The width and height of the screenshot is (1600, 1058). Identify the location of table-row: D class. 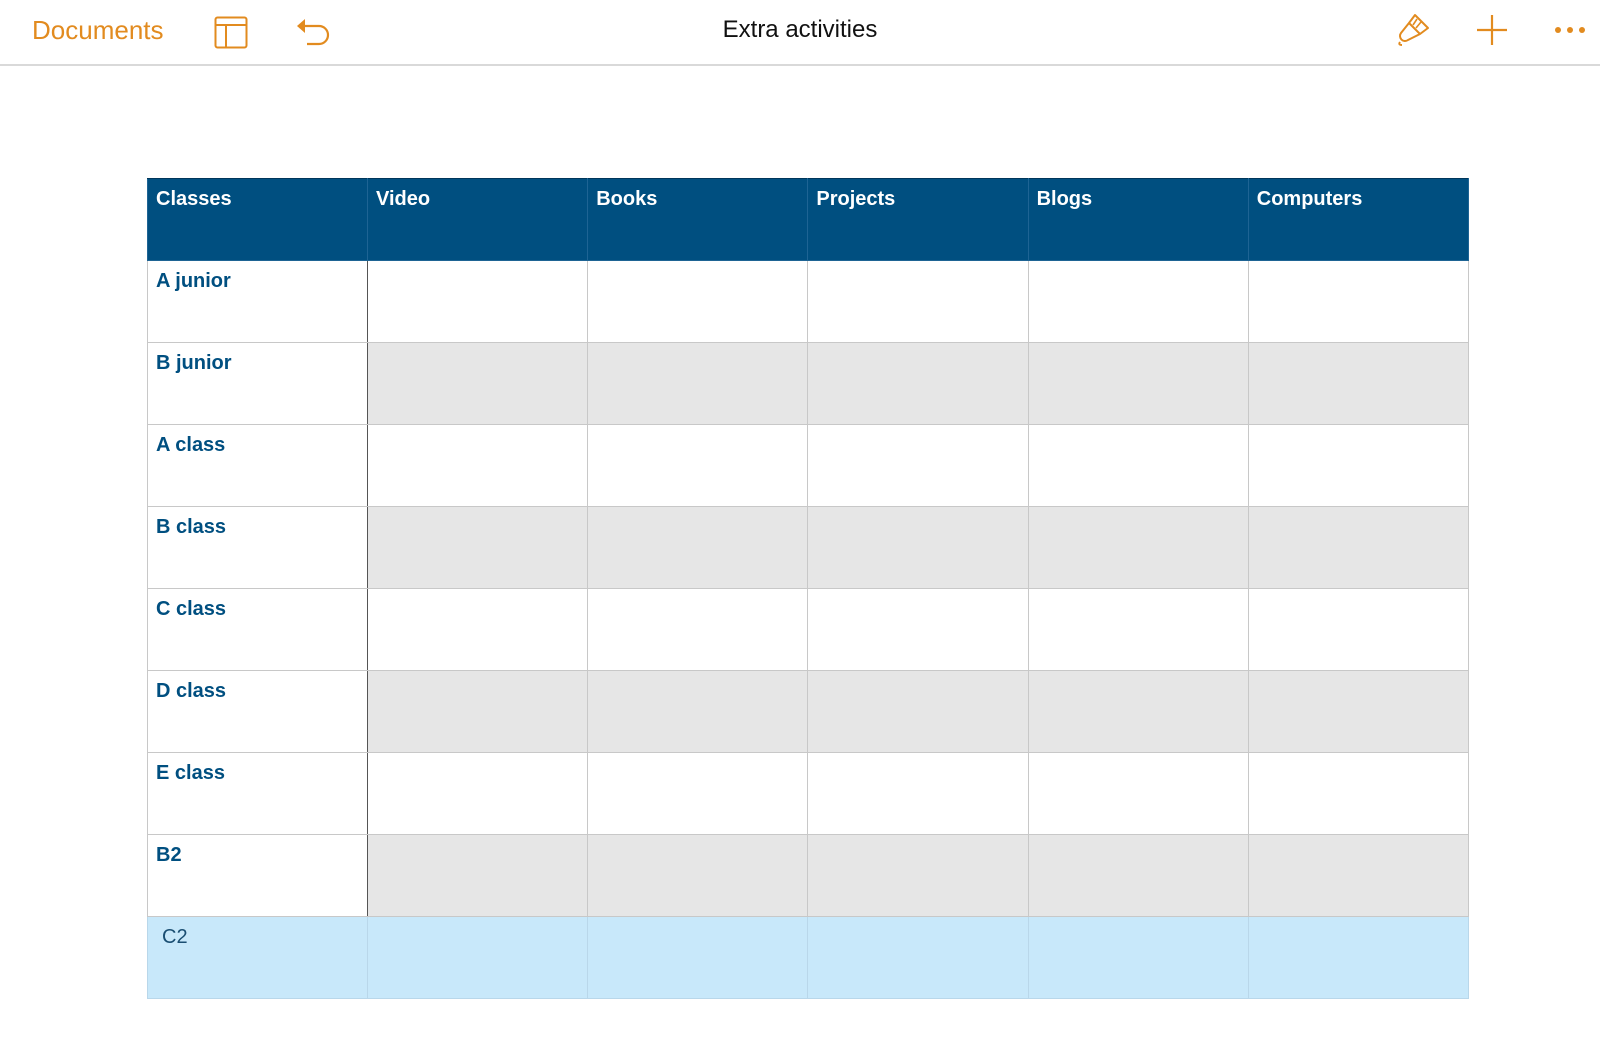
(808, 711).